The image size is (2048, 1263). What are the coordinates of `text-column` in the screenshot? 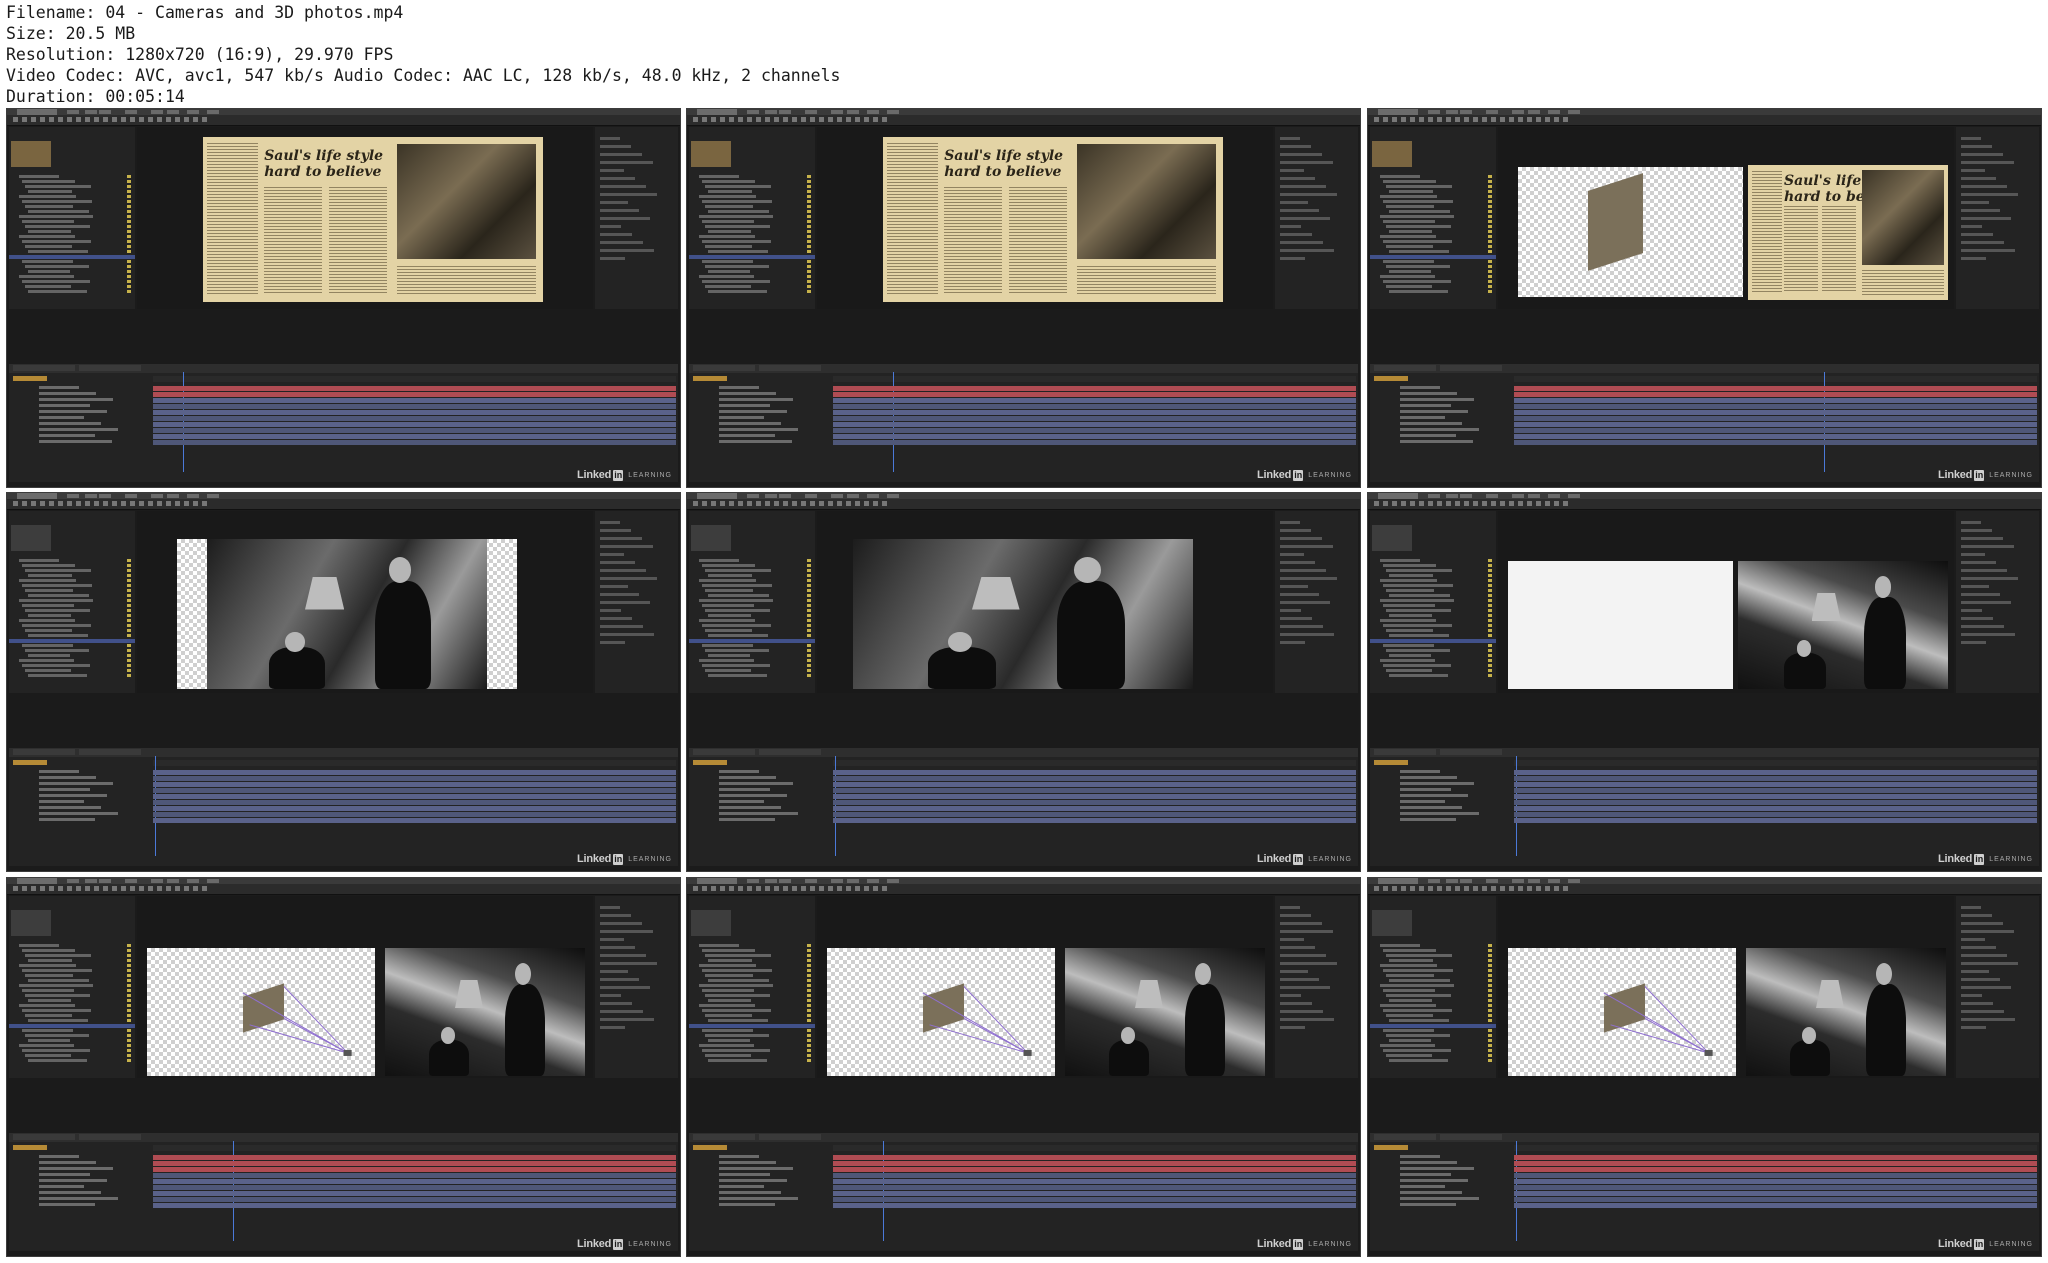 It's located at (973, 240).